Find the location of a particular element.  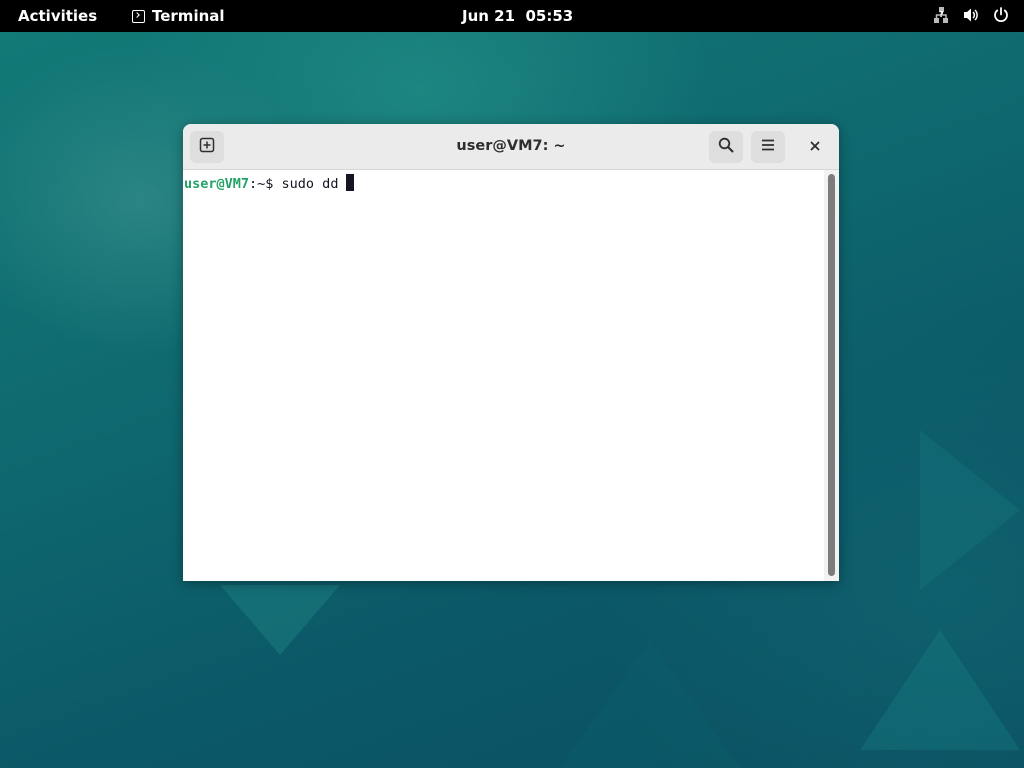

hamburger-menu-icon is located at coordinates (768, 147).